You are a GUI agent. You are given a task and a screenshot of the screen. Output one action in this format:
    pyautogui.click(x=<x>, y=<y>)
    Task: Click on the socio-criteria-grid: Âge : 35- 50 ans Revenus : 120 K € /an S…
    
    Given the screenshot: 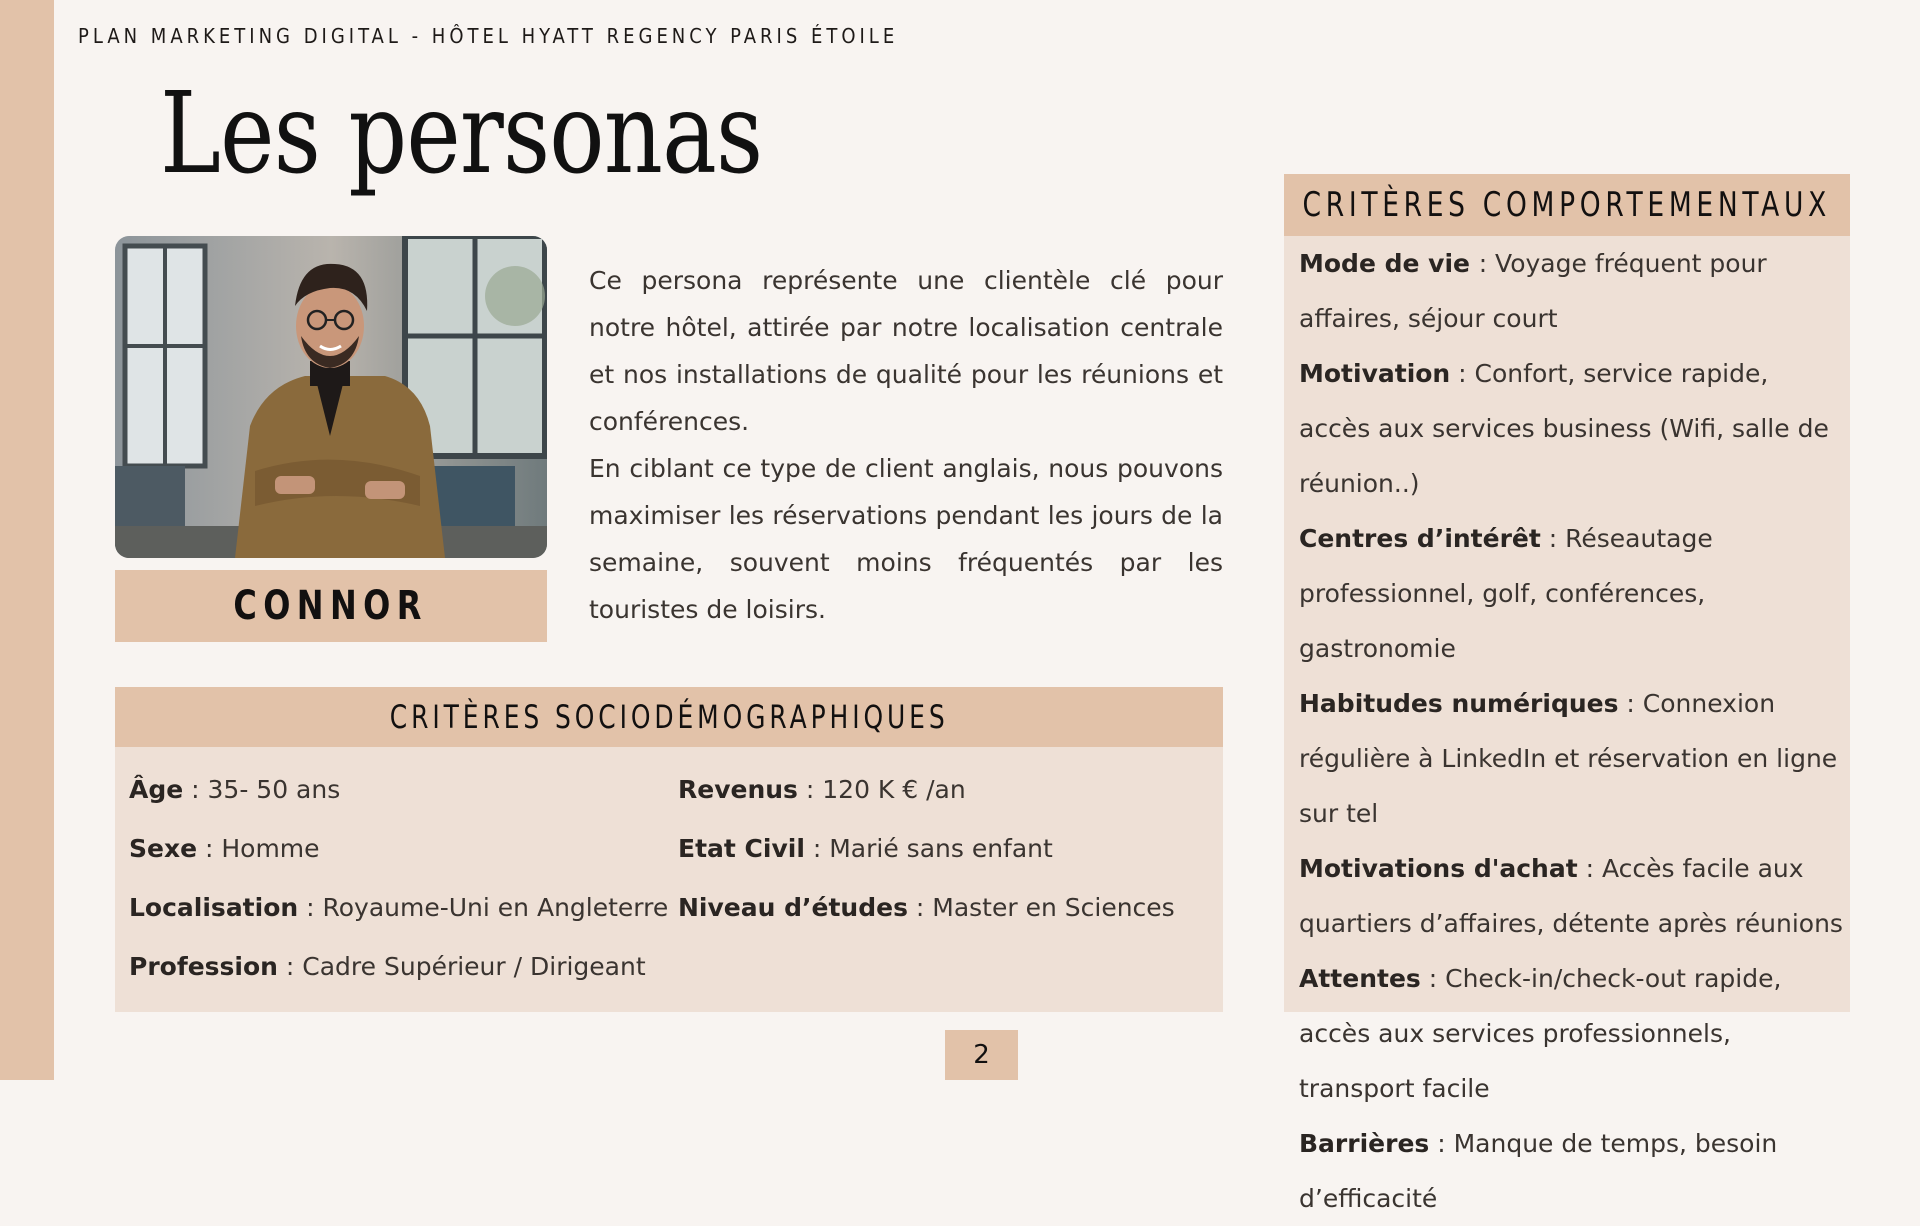 What is the action you would take?
    pyautogui.click(x=663, y=878)
    